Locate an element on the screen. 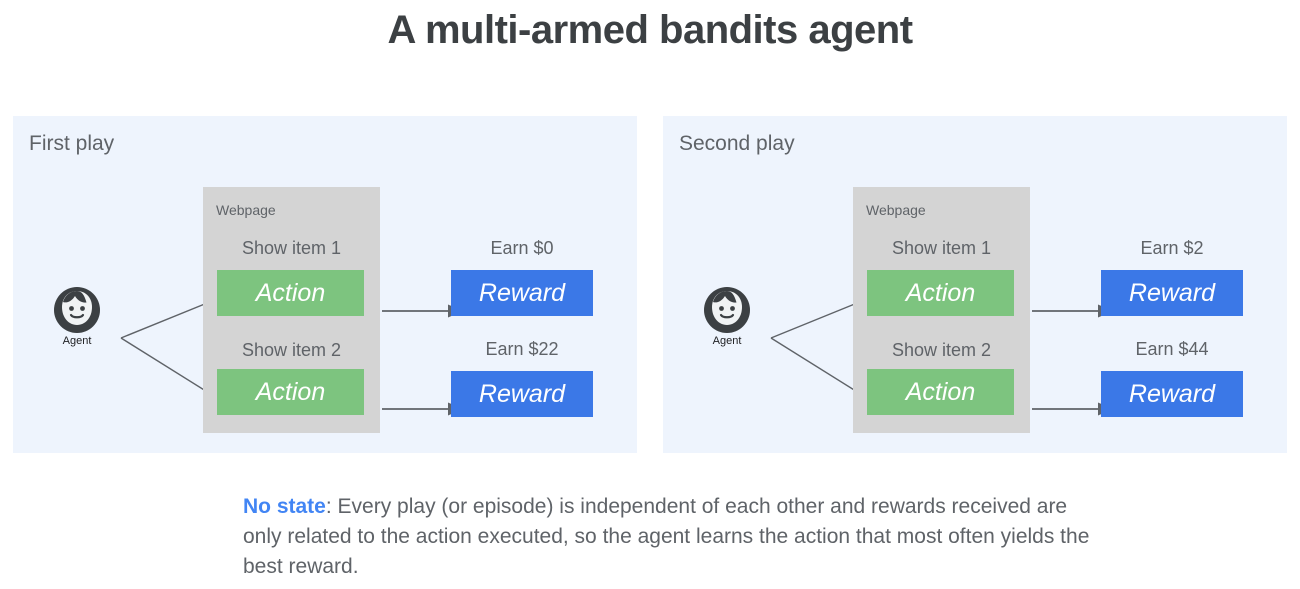 This screenshot has width=1300, height=589. earn-label-2: Earn $22 is located at coordinates (522, 349).